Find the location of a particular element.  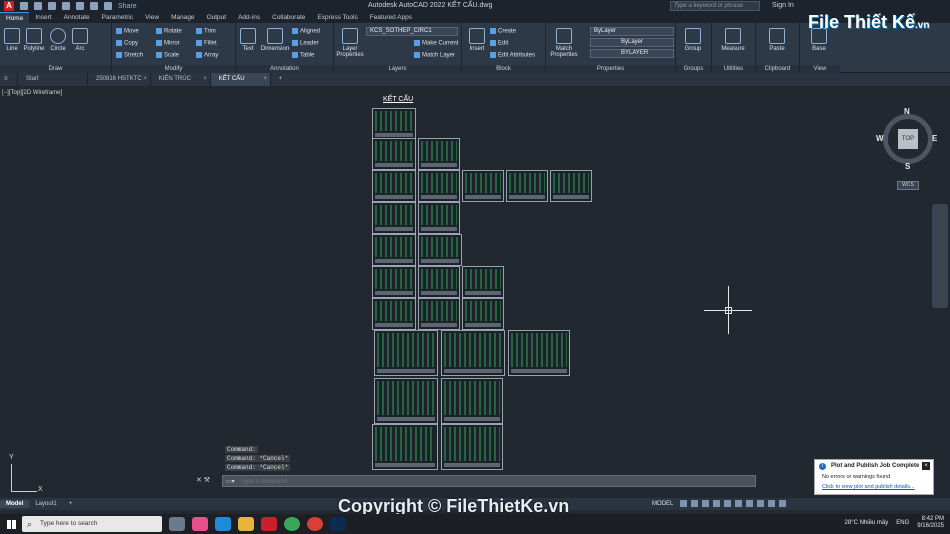

panel-label-draw: Draw is located at coordinates (55, 69).